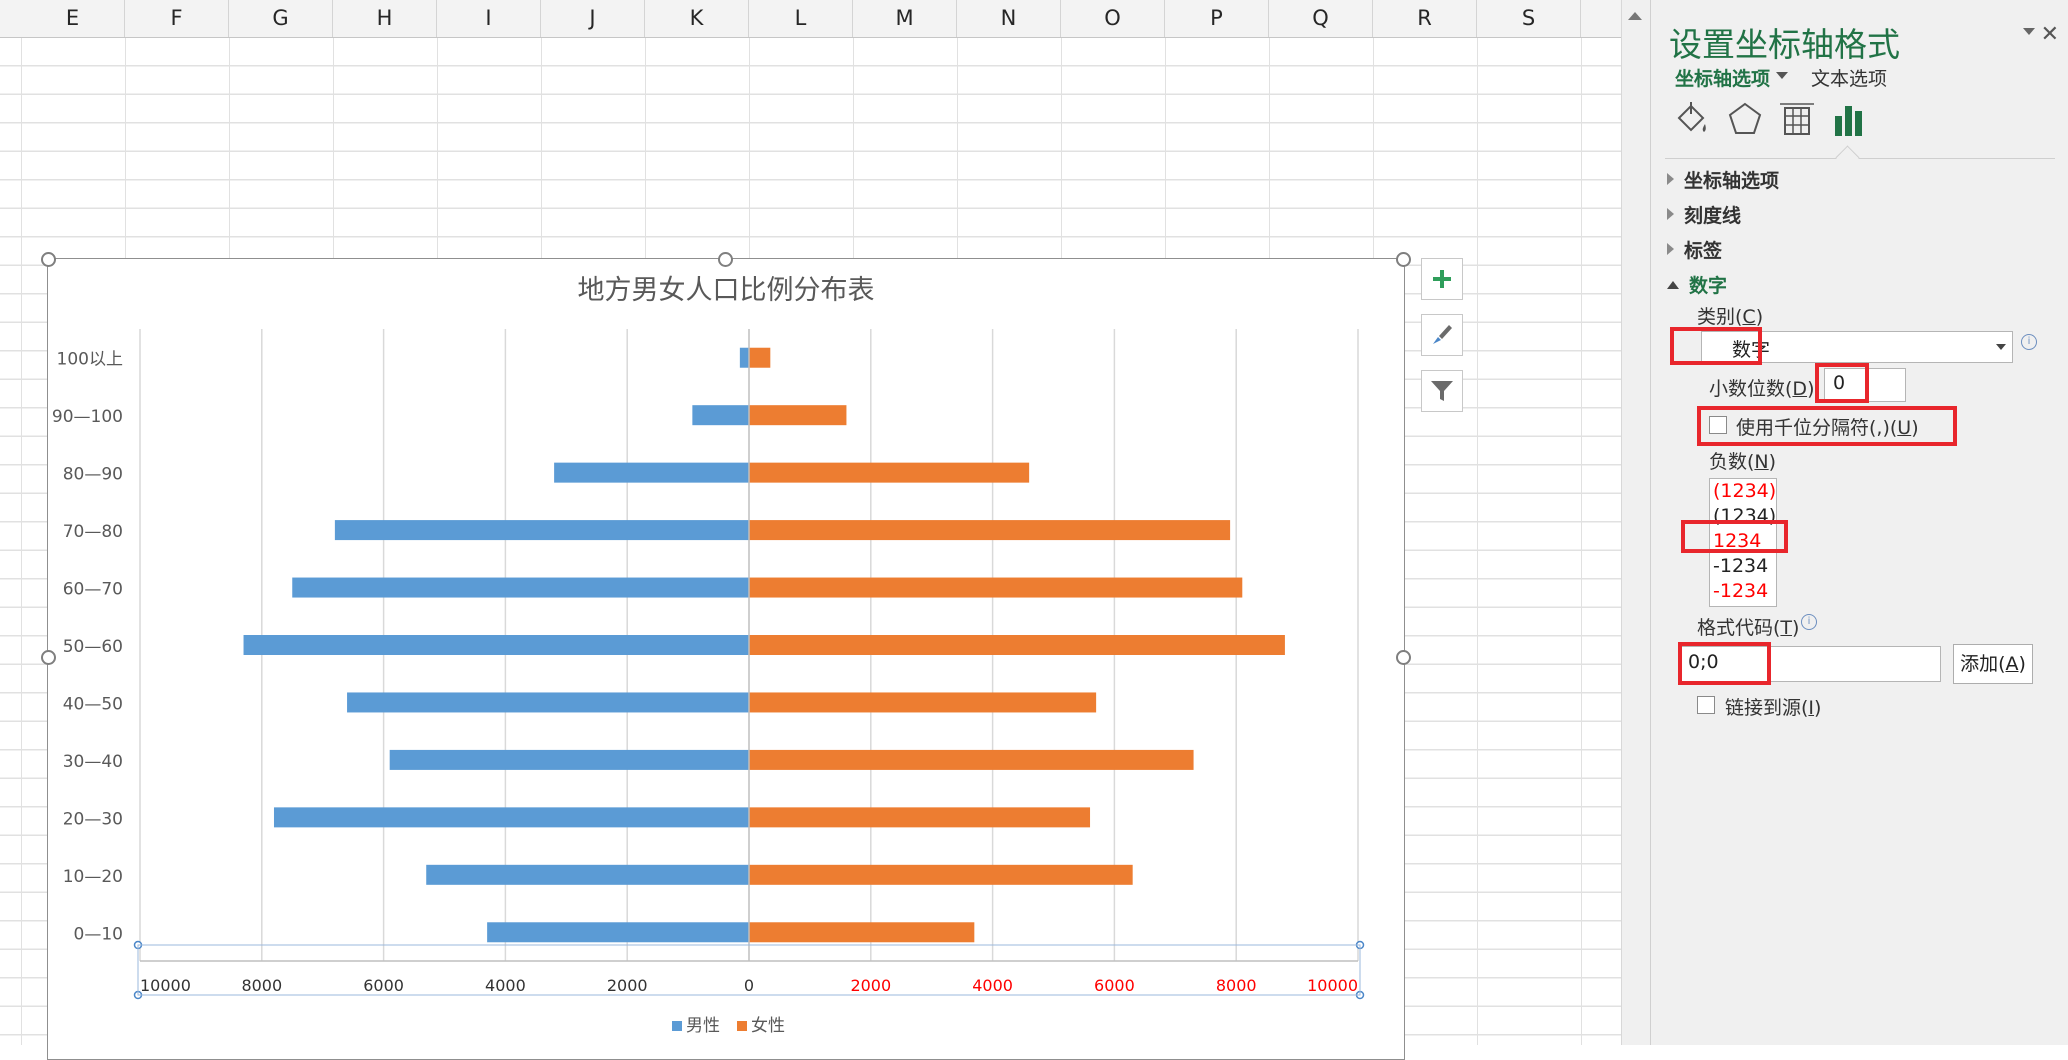  I want to click on link-to-source-checkbox, so click(1706, 705).